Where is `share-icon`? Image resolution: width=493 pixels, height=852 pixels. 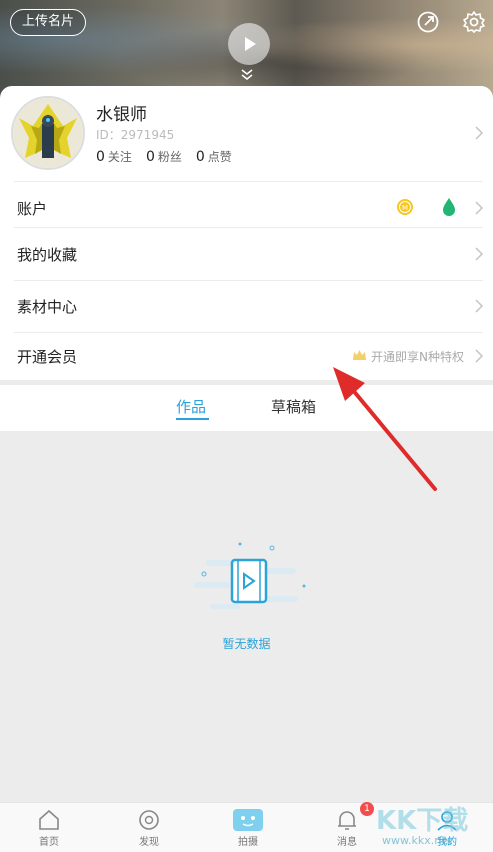
share-icon is located at coordinates (428, 22).